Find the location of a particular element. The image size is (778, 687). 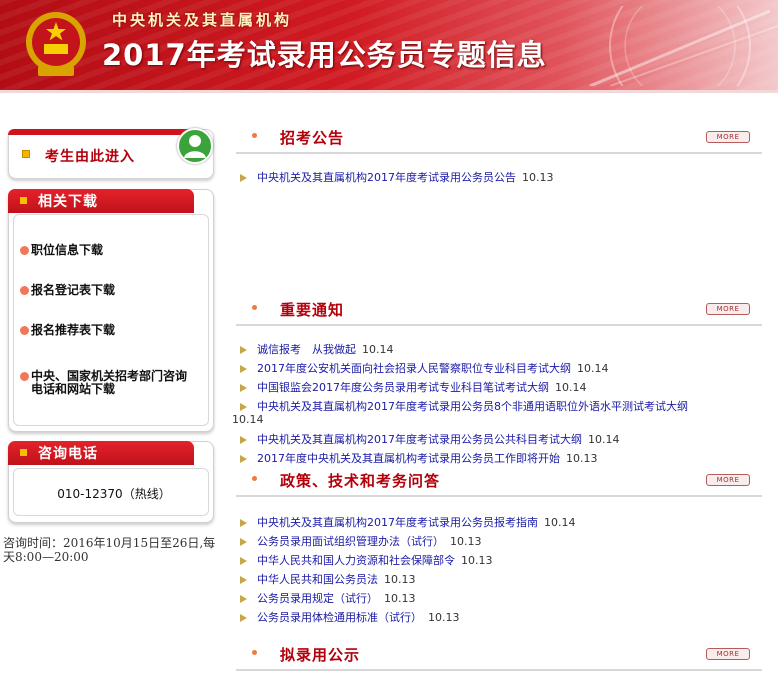

candidate-entry-button: 考生由此进入 is located at coordinates (111, 153).